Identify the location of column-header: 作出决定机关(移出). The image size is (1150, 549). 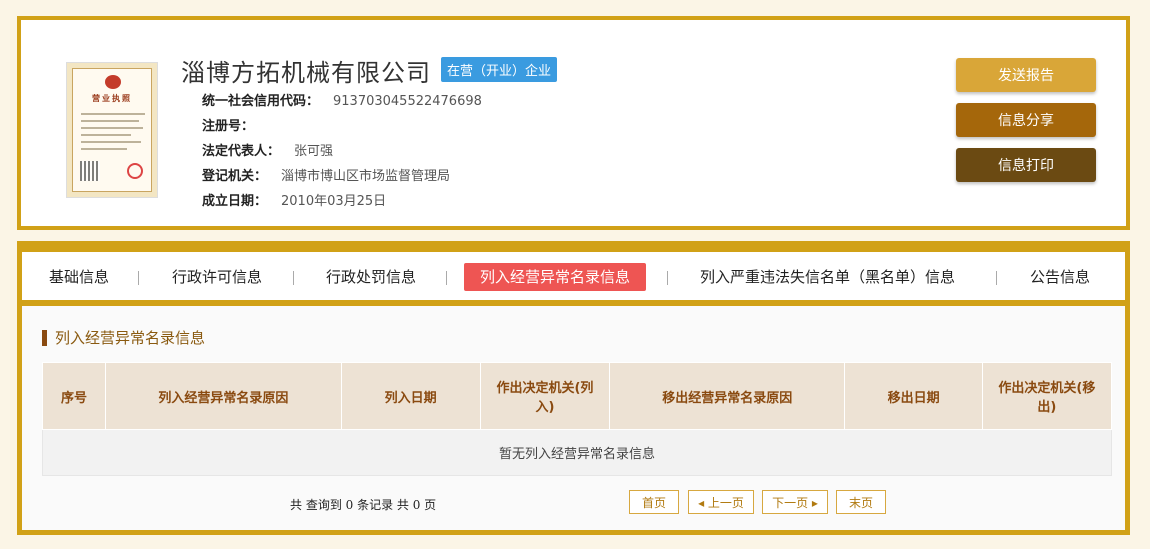
(1047, 396).